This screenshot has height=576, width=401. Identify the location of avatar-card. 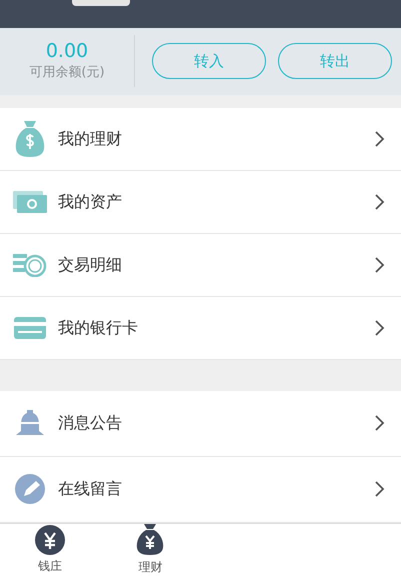
(101, 3).